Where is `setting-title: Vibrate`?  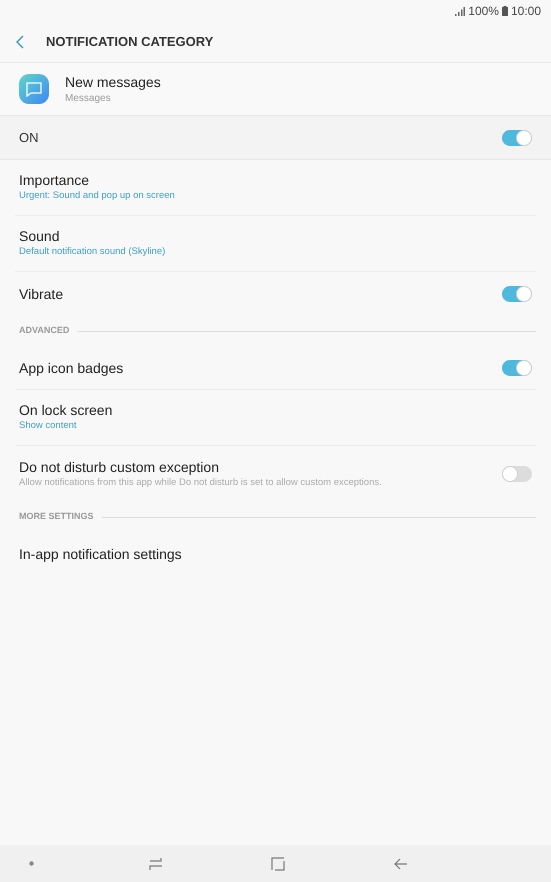
setting-title: Vibrate is located at coordinates (41, 294).